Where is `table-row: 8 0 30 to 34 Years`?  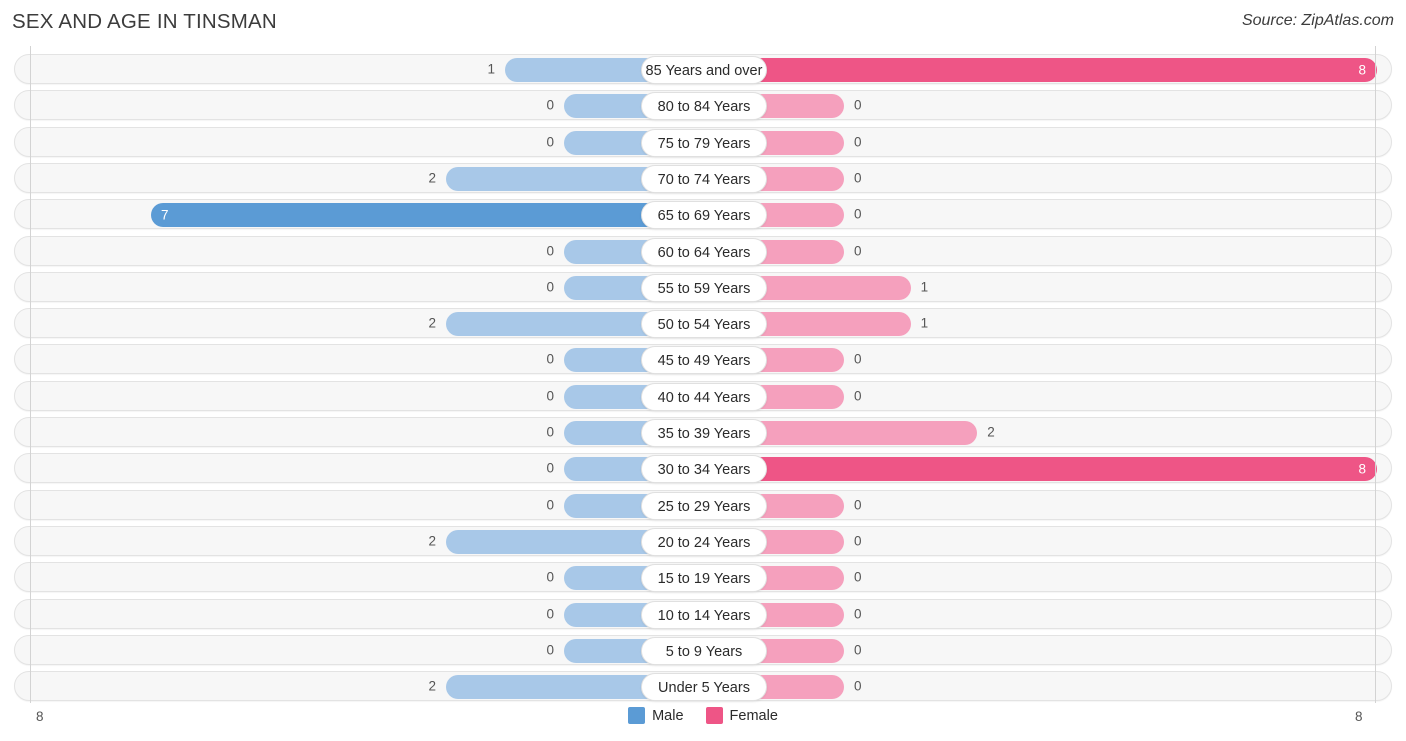
table-row: 8 0 30 to 34 Years is located at coordinates (703, 468).